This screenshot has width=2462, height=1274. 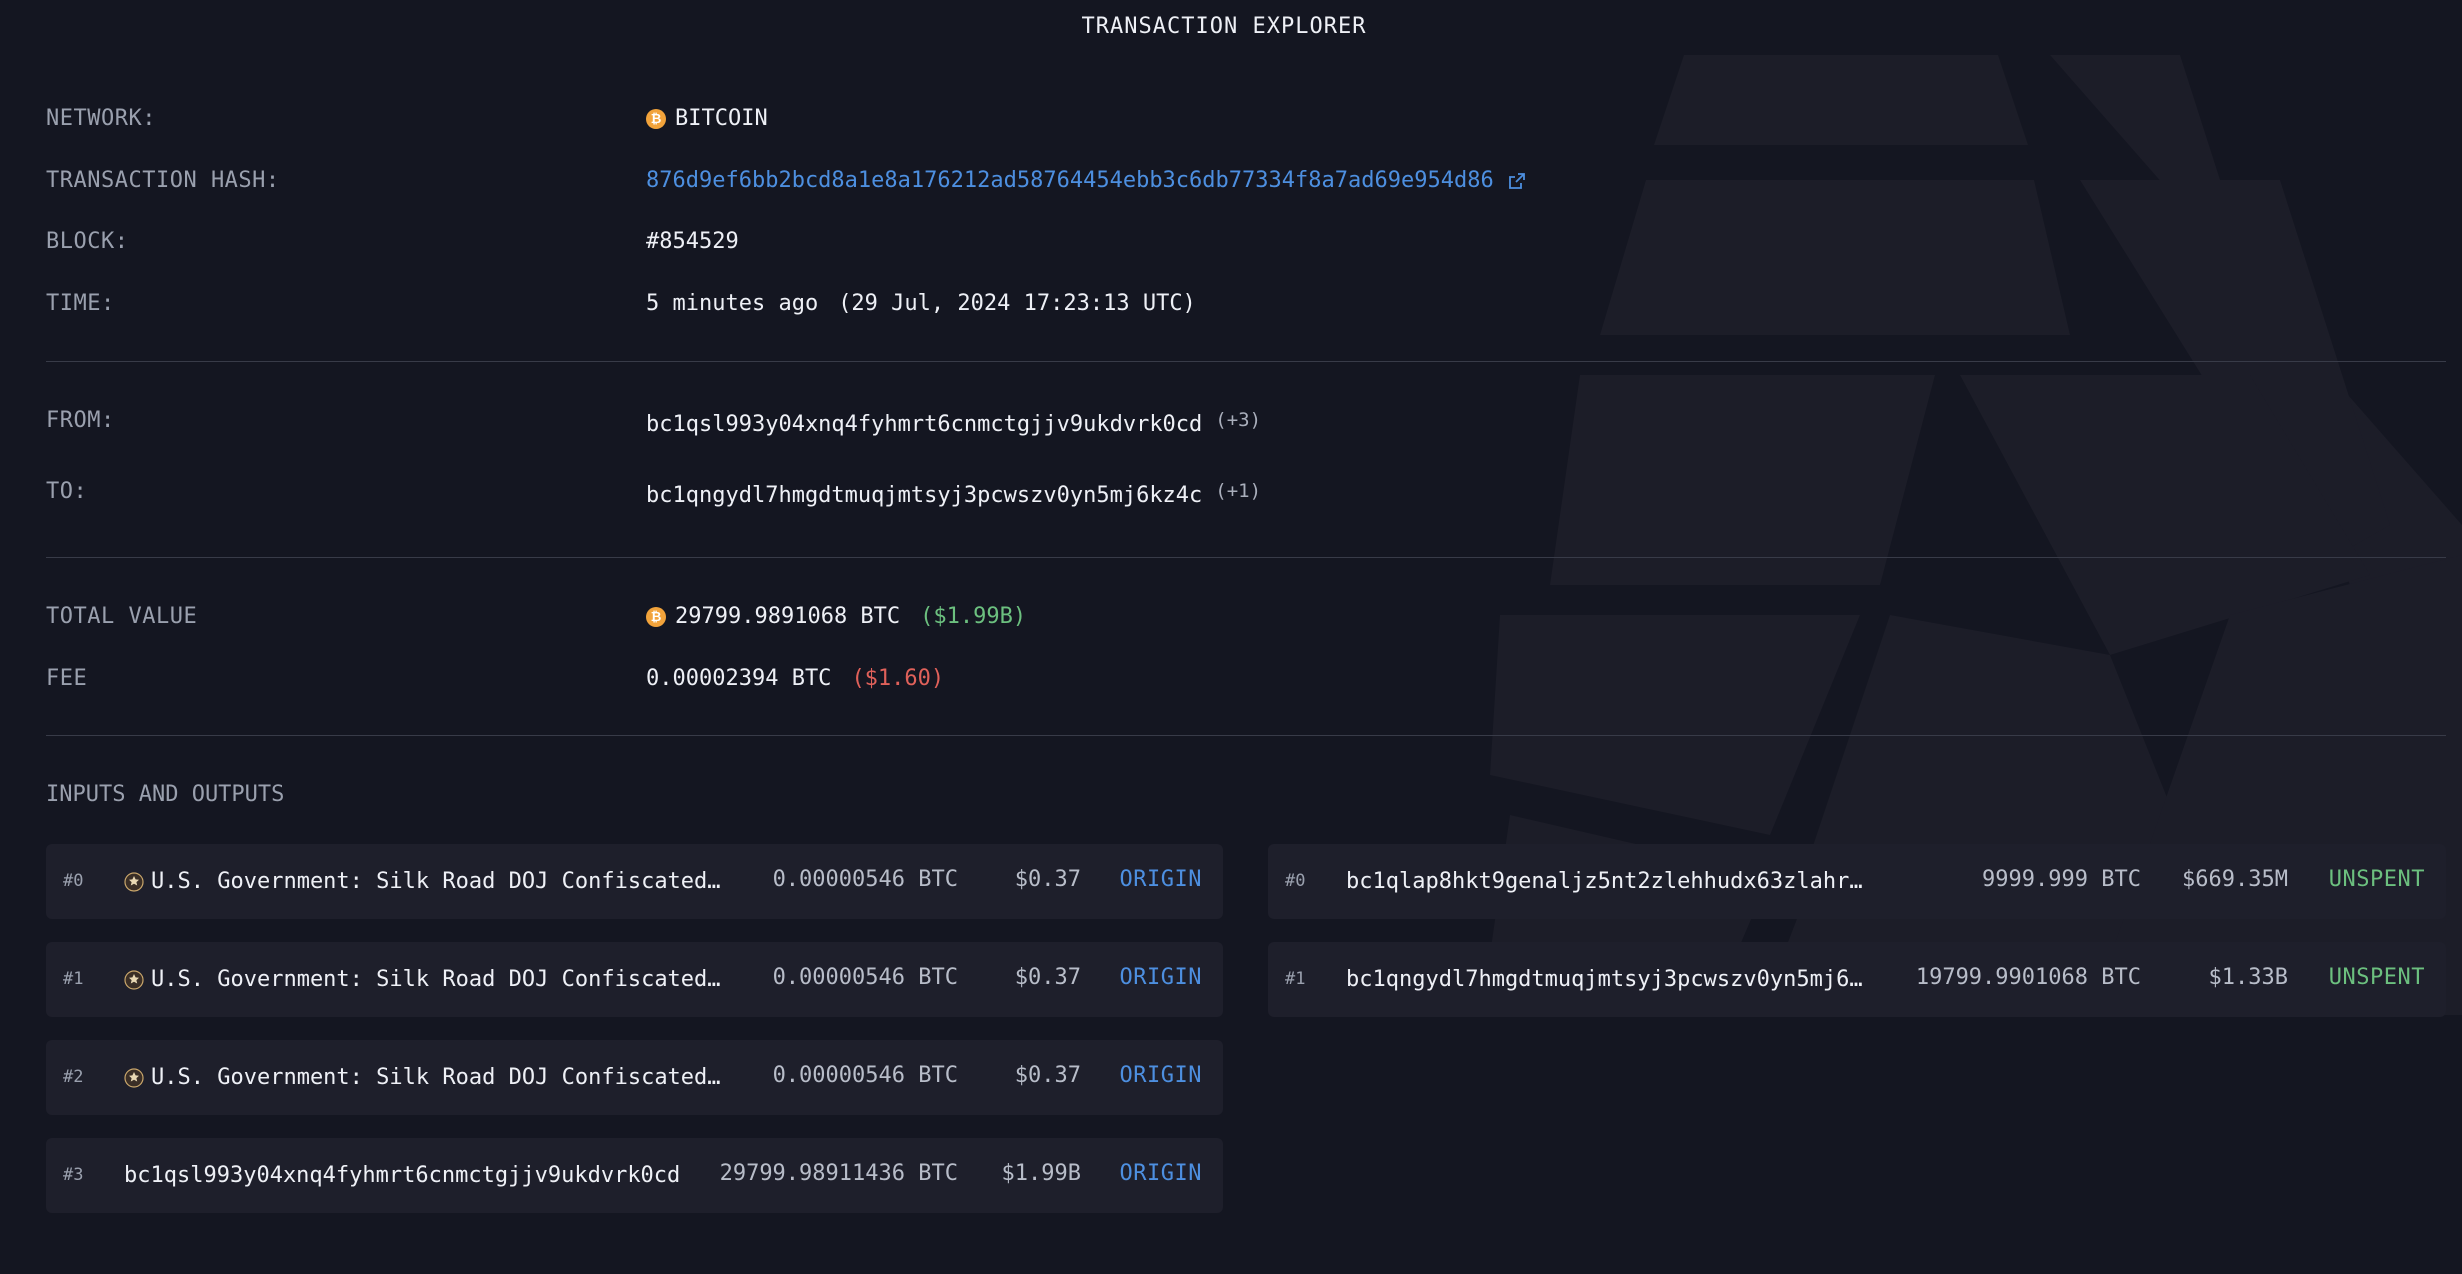 What do you see at coordinates (692, 241) in the screenshot?
I see `block-value: #854529` at bounding box center [692, 241].